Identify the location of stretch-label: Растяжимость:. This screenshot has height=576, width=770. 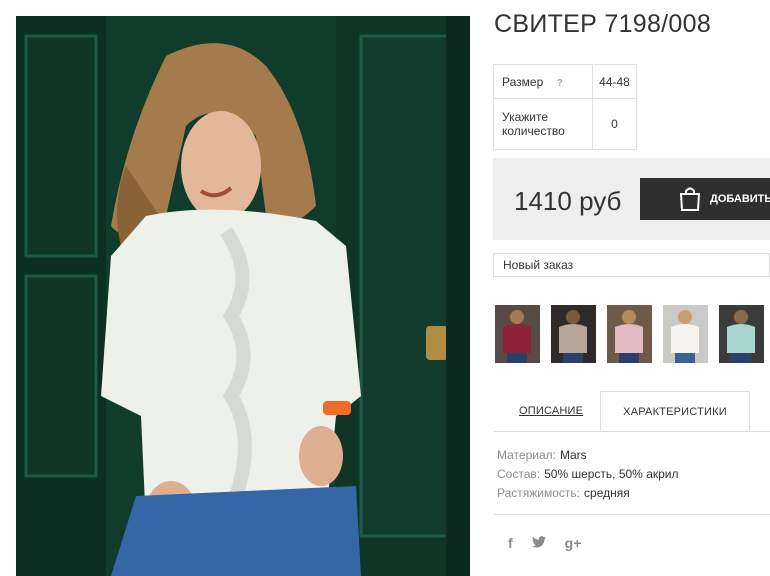
(539, 493).